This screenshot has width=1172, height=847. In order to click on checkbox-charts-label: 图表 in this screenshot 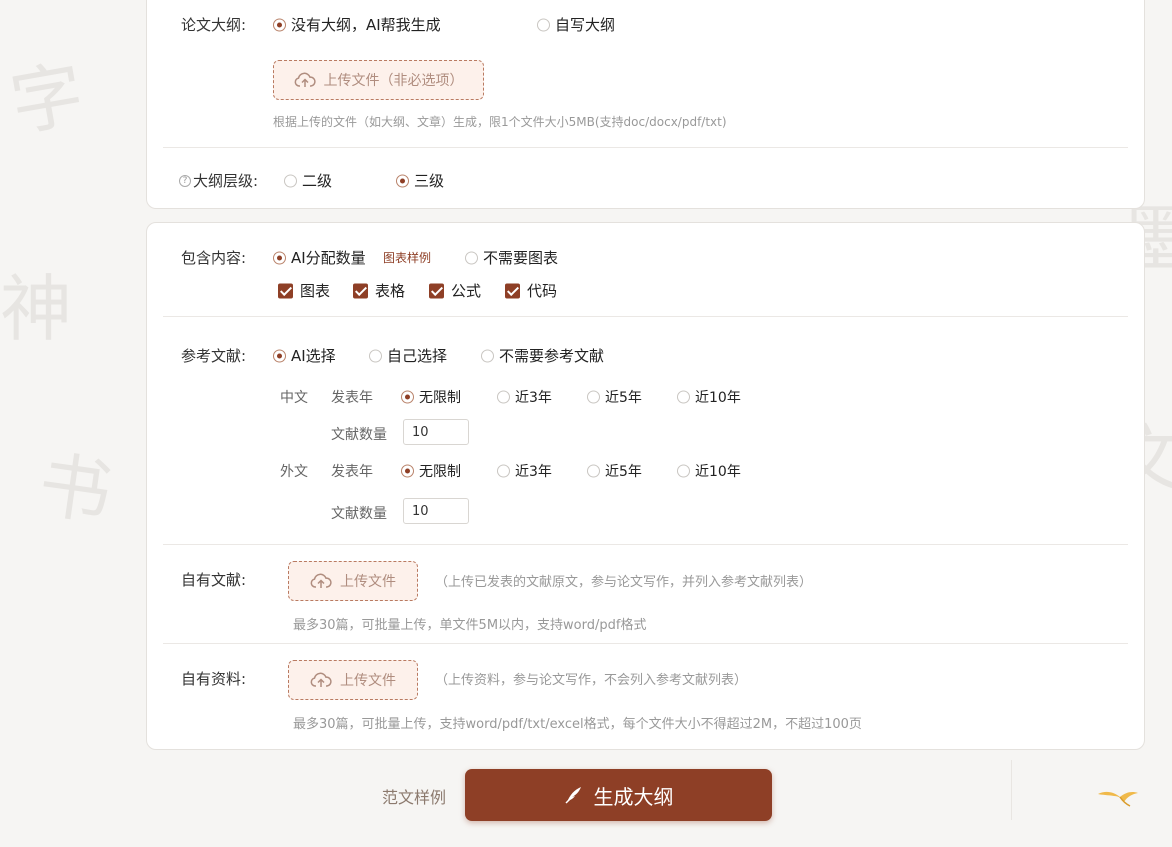, I will do `click(315, 291)`.